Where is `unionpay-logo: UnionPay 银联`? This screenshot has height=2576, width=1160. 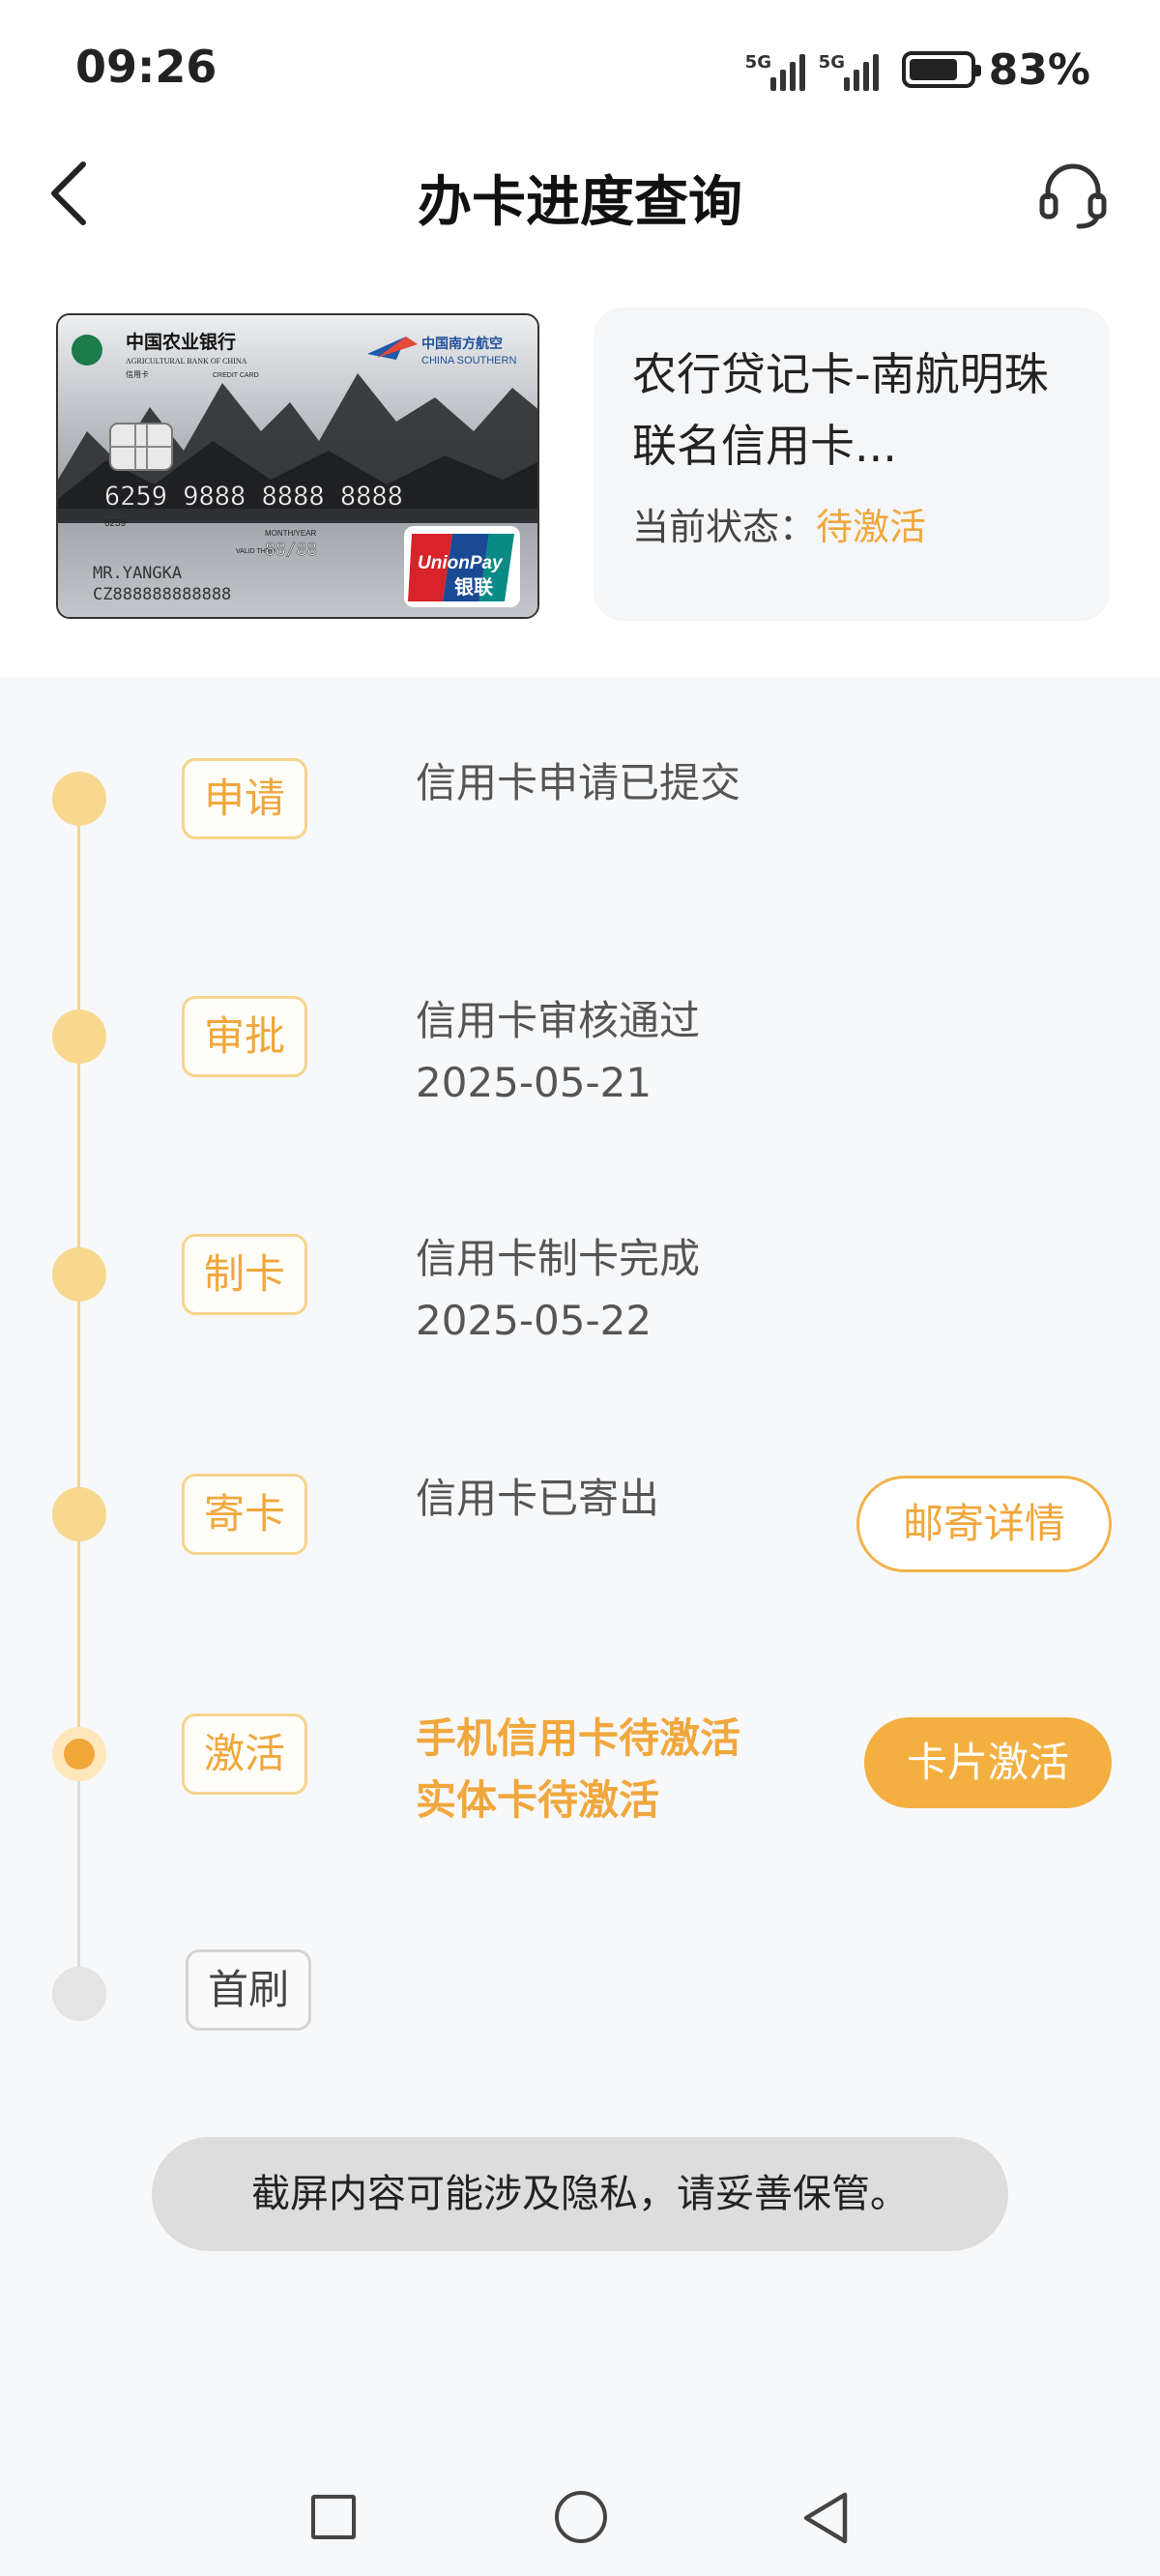
unionpay-logo: UnionPay 银联 is located at coordinates (462, 566).